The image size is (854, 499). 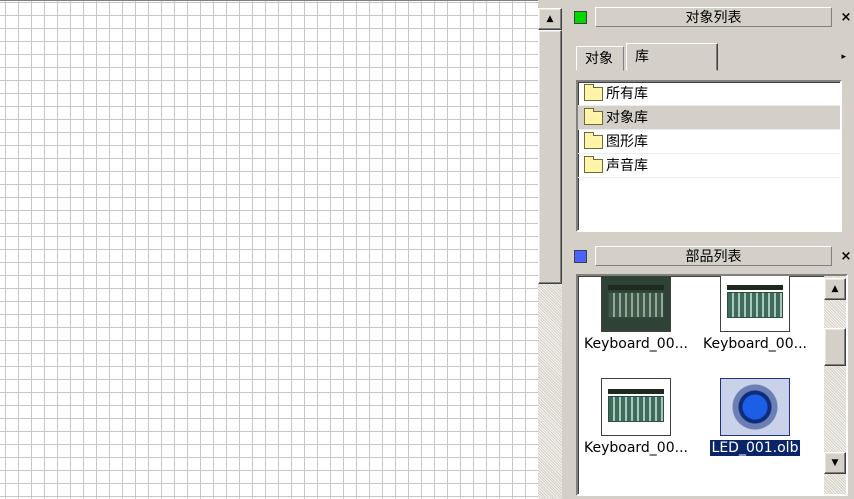 I want to click on object-list-title: 对象列表, so click(x=713, y=17).